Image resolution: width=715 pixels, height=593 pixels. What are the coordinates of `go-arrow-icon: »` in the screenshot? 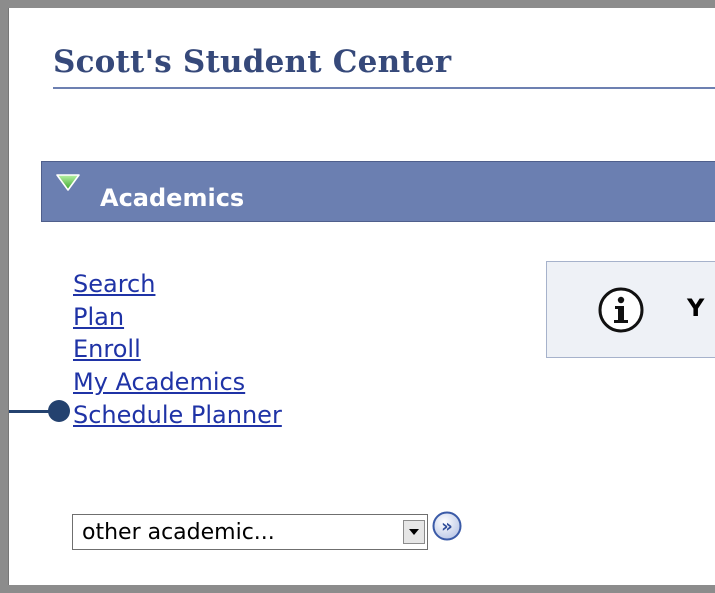 It's located at (447, 526).